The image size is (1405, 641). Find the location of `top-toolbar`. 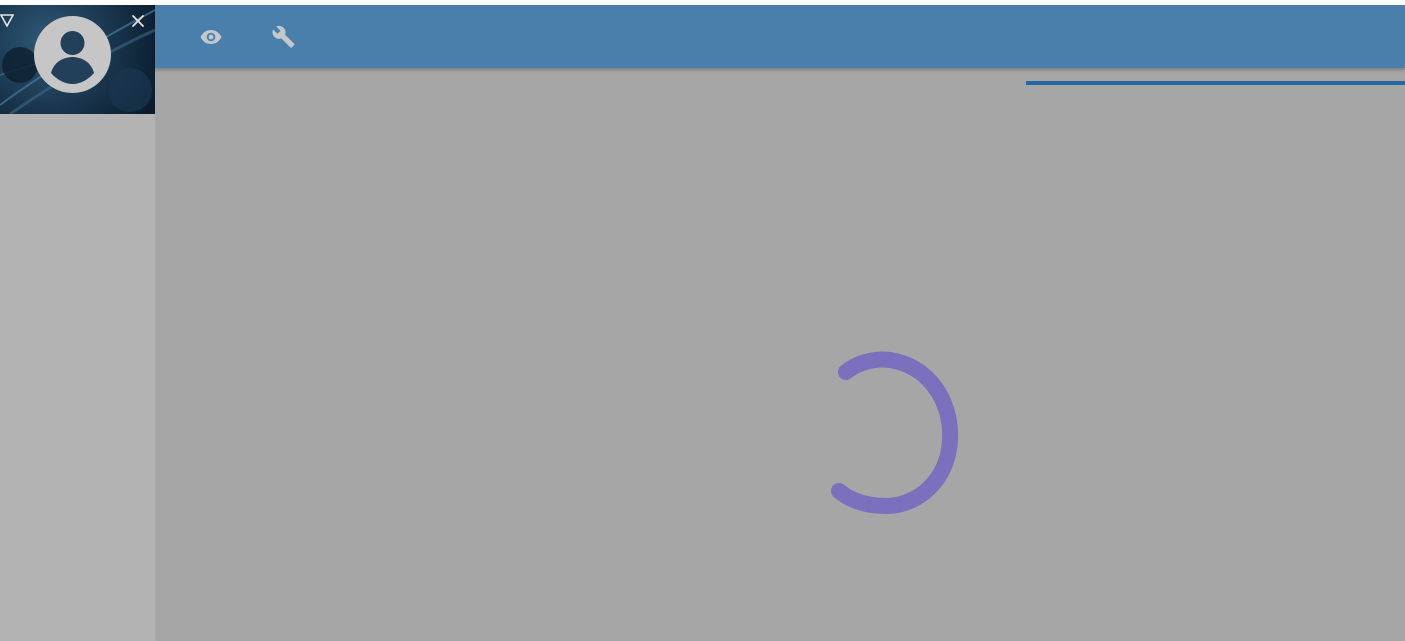

top-toolbar is located at coordinates (780, 36).